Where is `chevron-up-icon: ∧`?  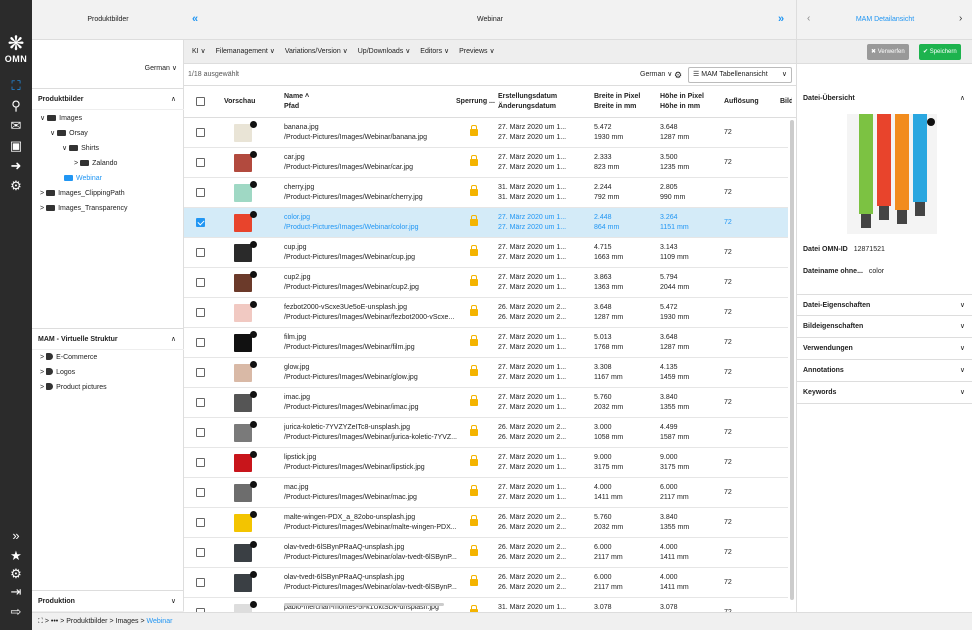
chevron-up-icon: ∧ is located at coordinates (173, 340).